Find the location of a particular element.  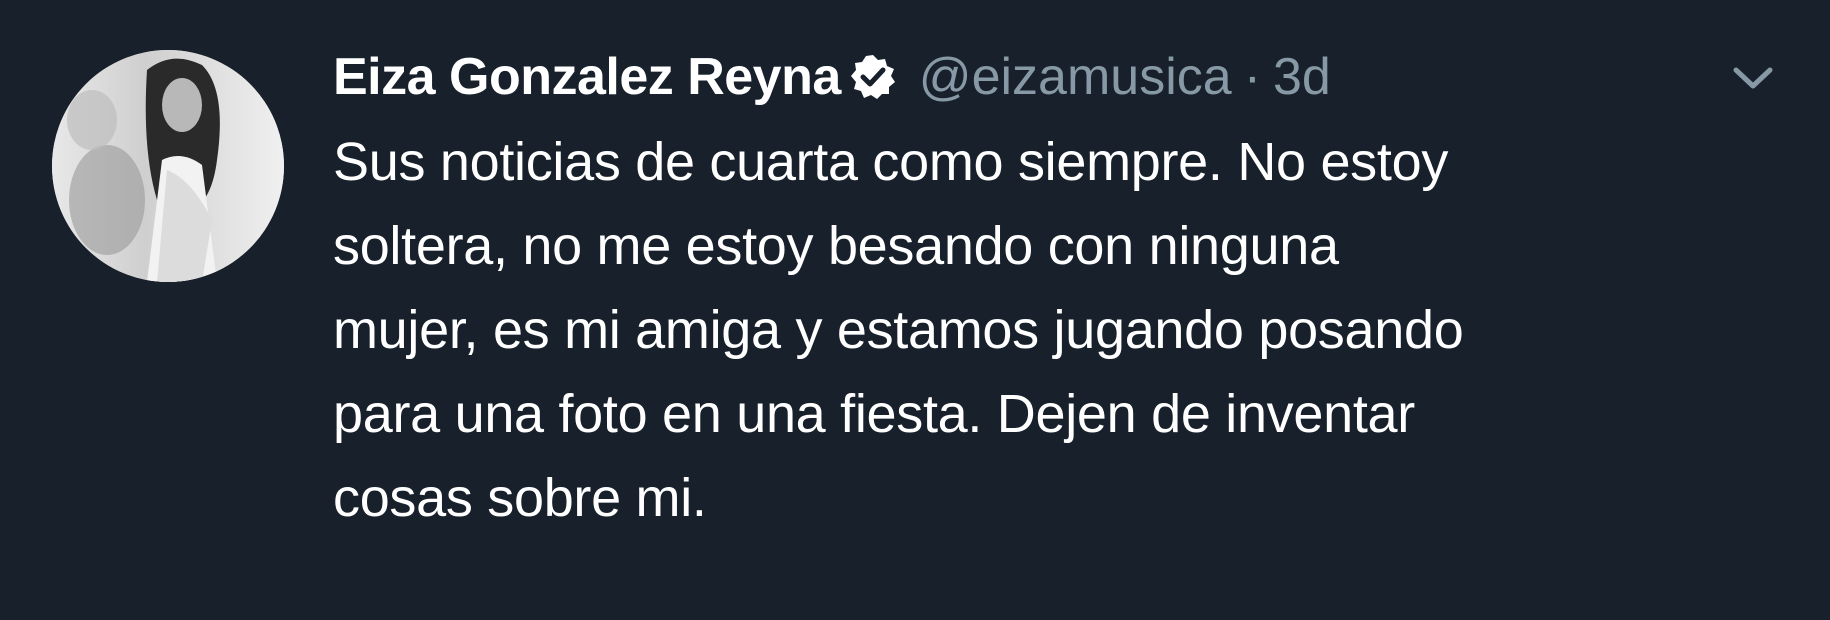

tweet-header: Eiza Gonzalez Reyna @eizamusica · 3d is located at coordinates (1053, 77).